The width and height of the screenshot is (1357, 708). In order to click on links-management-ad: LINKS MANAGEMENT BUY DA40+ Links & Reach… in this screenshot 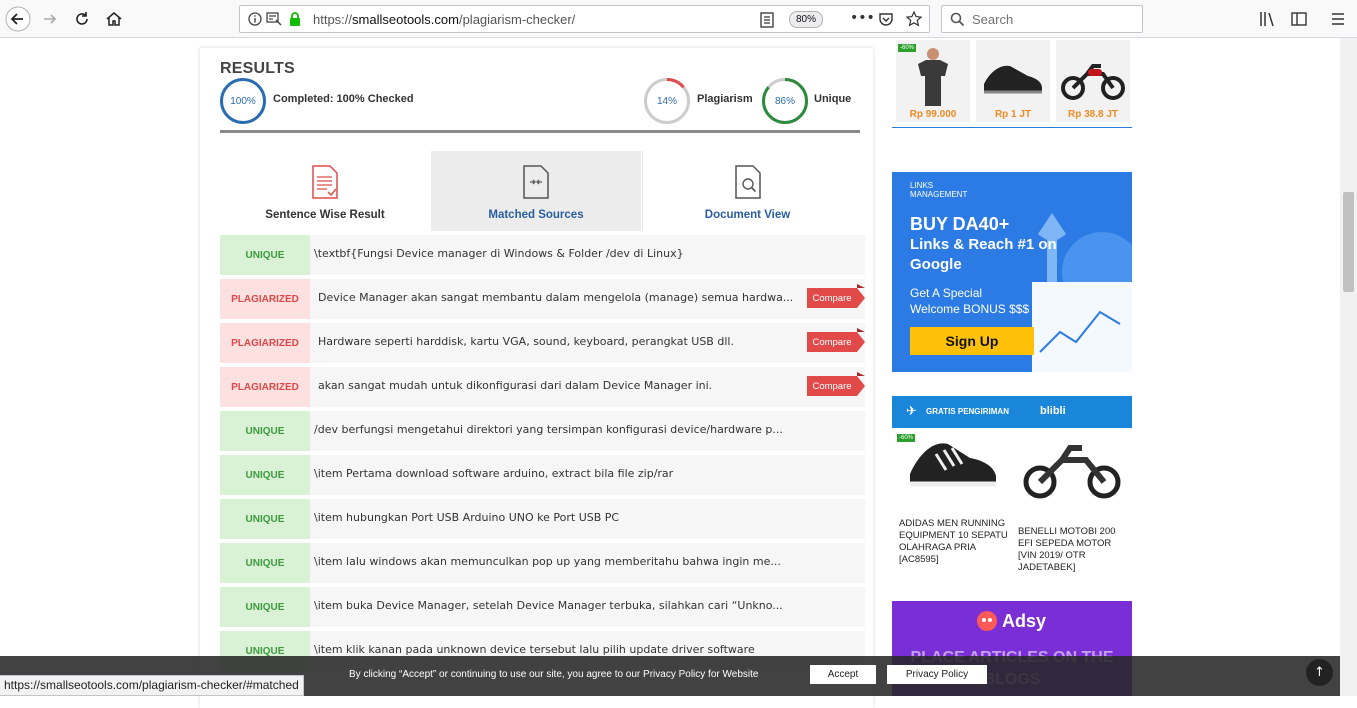, I will do `click(1012, 272)`.